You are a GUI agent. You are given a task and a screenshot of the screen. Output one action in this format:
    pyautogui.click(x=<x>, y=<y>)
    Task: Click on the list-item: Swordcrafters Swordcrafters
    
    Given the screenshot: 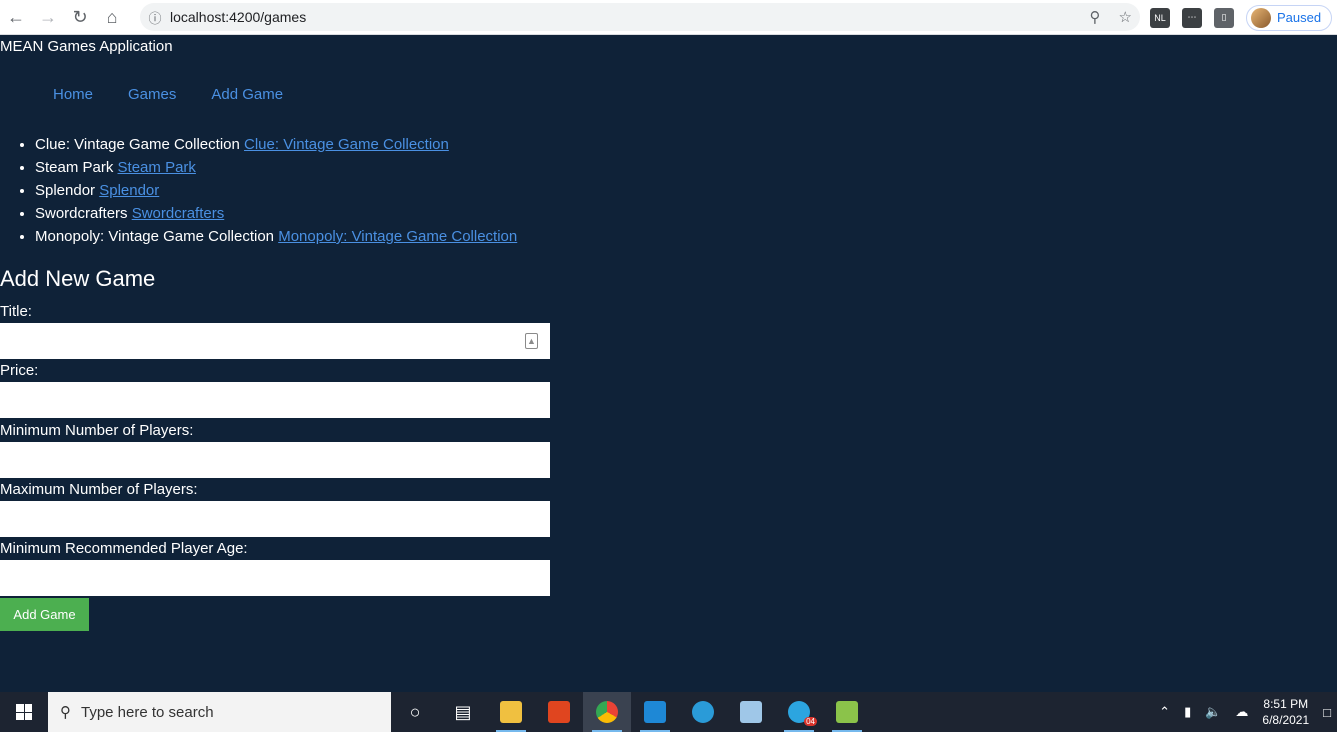 What is the action you would take?
    pyautogui.click(x=276, y=215)
    